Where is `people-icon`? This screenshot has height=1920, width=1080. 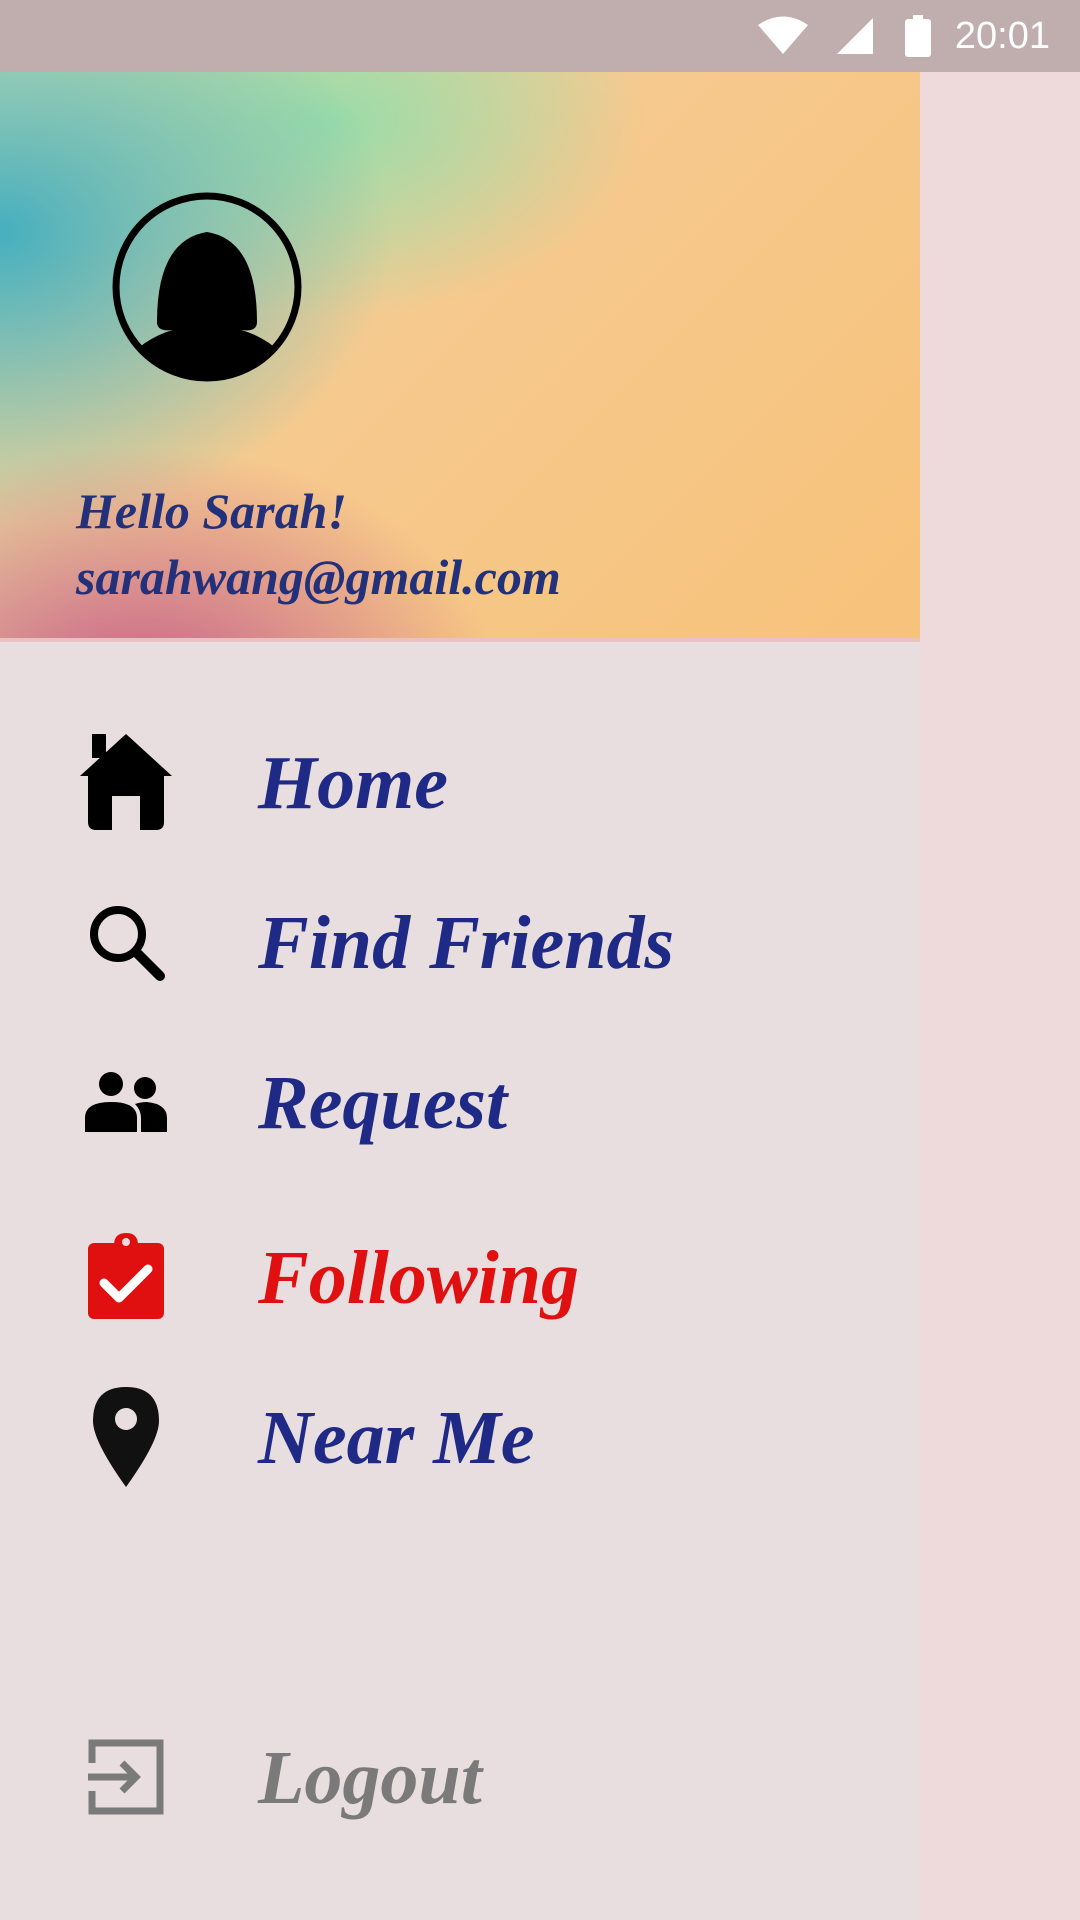
people-icon is located at coordinates (126, 1102).